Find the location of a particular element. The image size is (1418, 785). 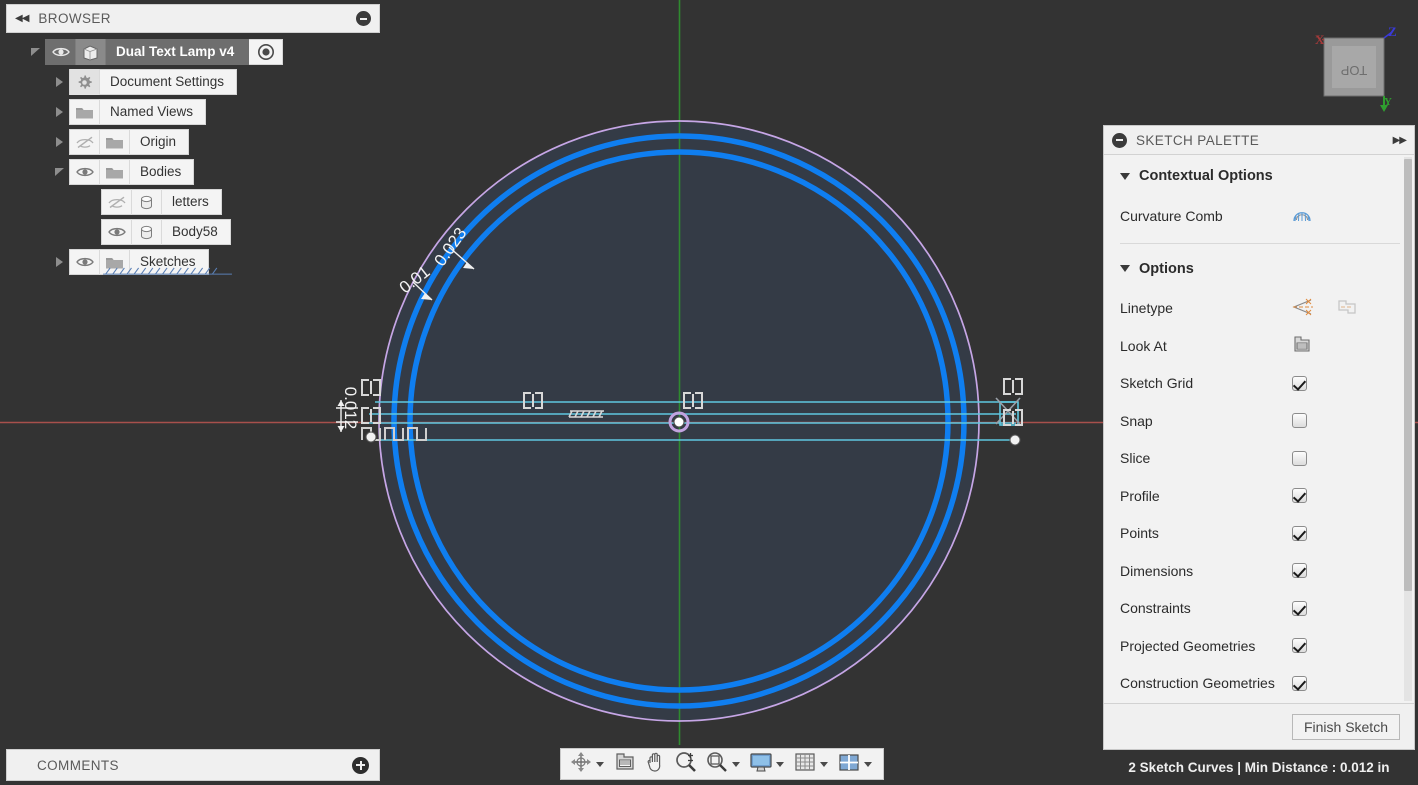

tree-label-sketches: Sketches is located at coordinates (168, 261).